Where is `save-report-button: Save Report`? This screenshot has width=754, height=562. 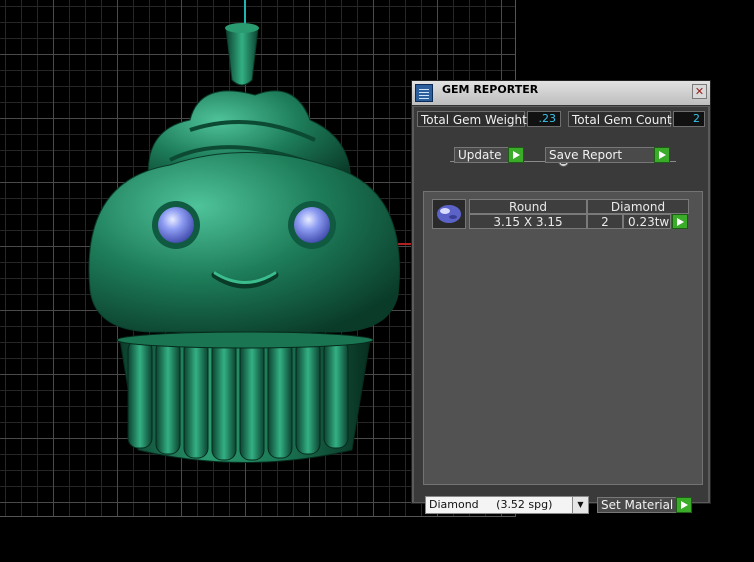 save-report-button: Save Report is located at coordinates (607, 155).